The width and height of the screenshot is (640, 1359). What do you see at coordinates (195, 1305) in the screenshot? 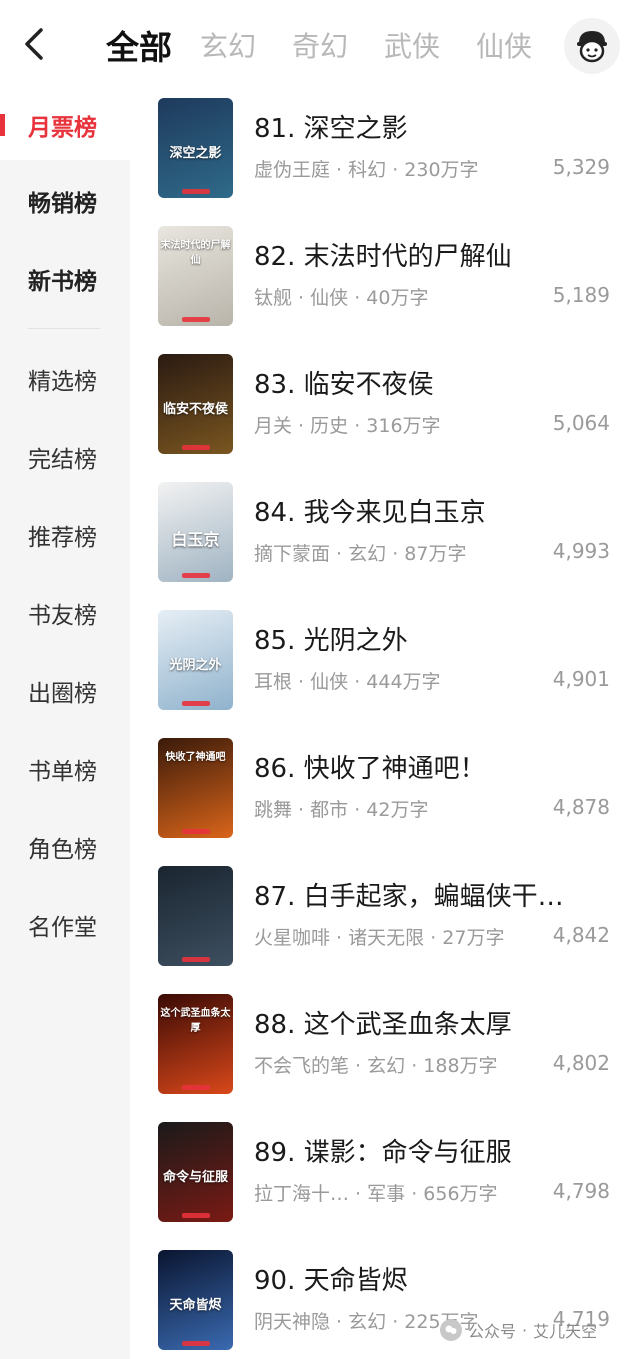
I see `cover-title-art: 天命皆烬` at bounding box center [195, 1305].